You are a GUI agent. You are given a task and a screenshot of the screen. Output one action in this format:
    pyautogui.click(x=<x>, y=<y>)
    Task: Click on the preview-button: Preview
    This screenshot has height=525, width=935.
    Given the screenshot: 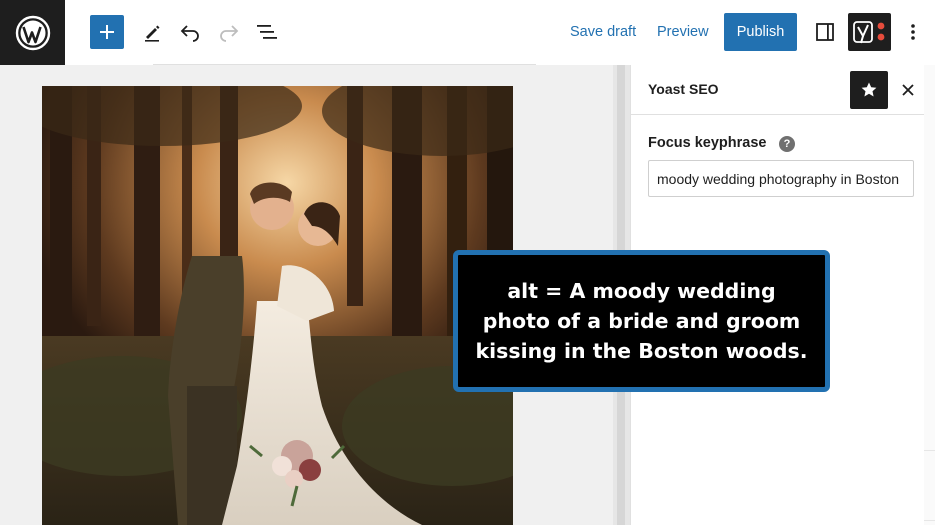 What is the action you would take?
    pyautogui.click(x=683, y=32)
    